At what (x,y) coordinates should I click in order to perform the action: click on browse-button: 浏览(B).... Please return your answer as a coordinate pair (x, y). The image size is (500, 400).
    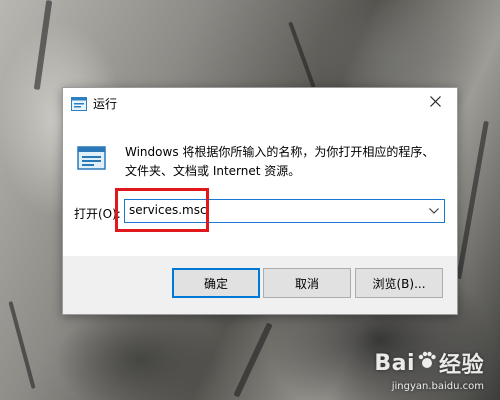
    Looking at the image, I should click on (399, 283).